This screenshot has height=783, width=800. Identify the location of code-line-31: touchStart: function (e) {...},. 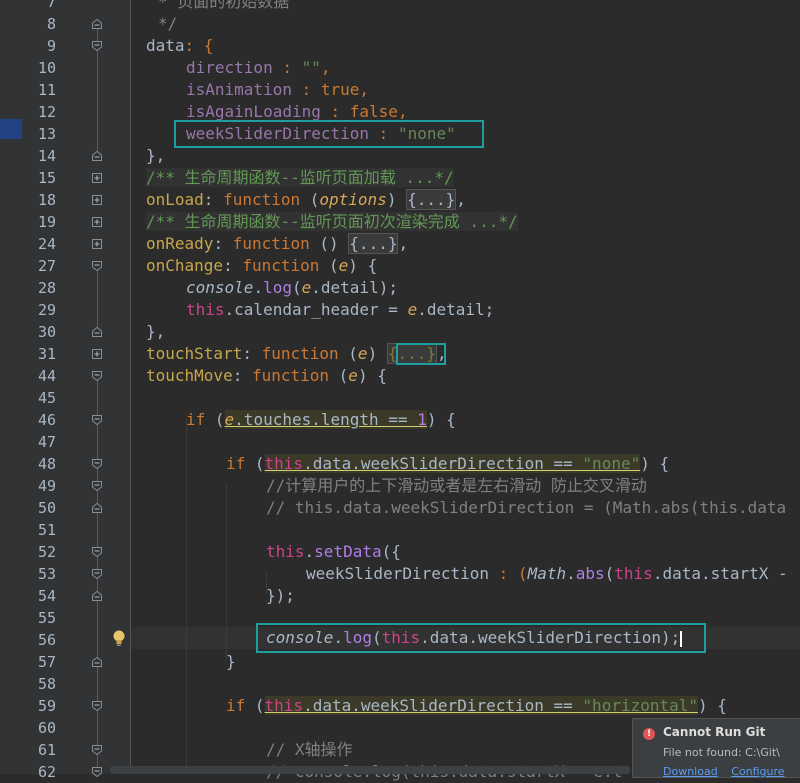
(473, 354).